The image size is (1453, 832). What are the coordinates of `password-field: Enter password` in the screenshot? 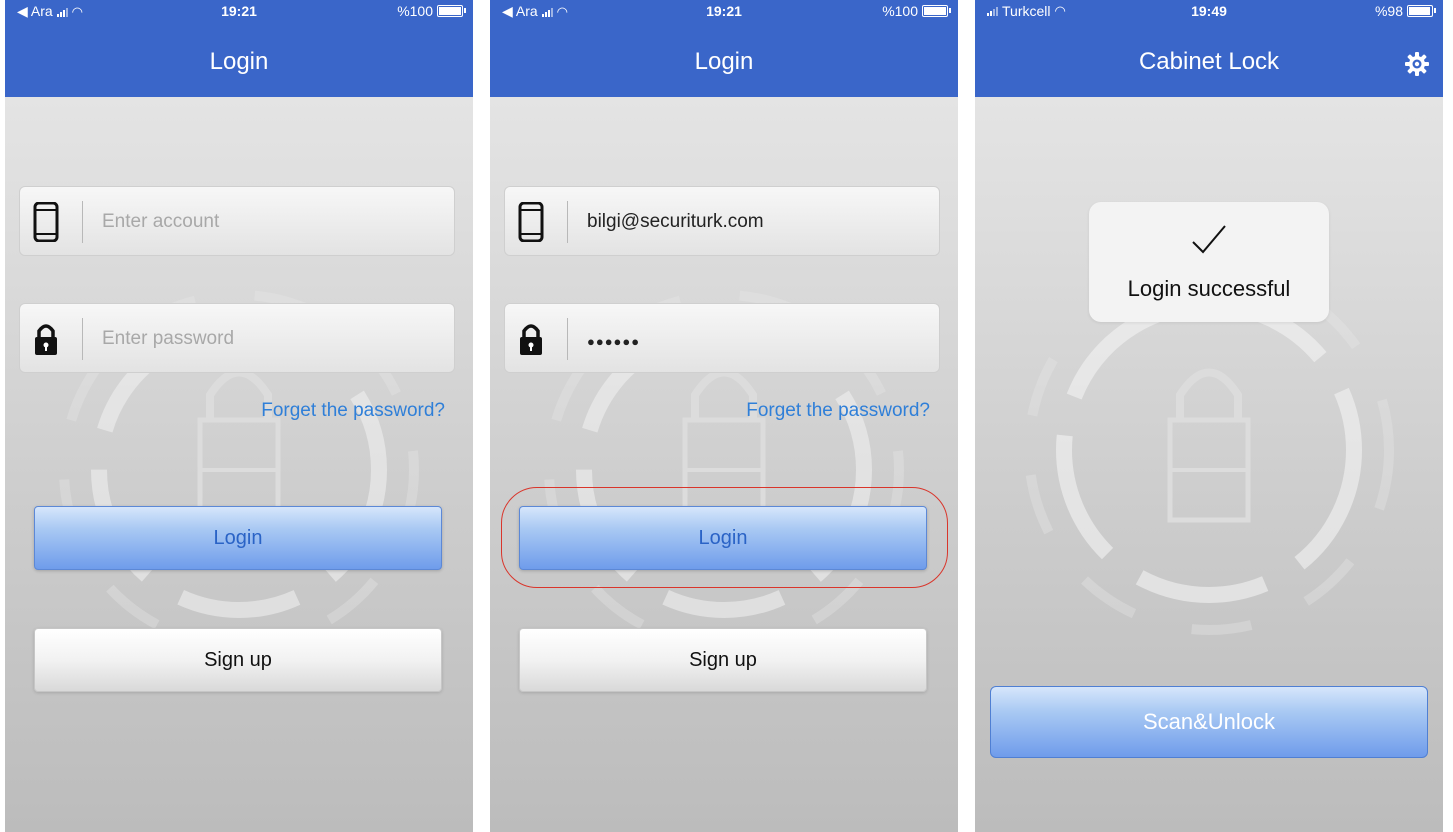 It's located at (237, 338).